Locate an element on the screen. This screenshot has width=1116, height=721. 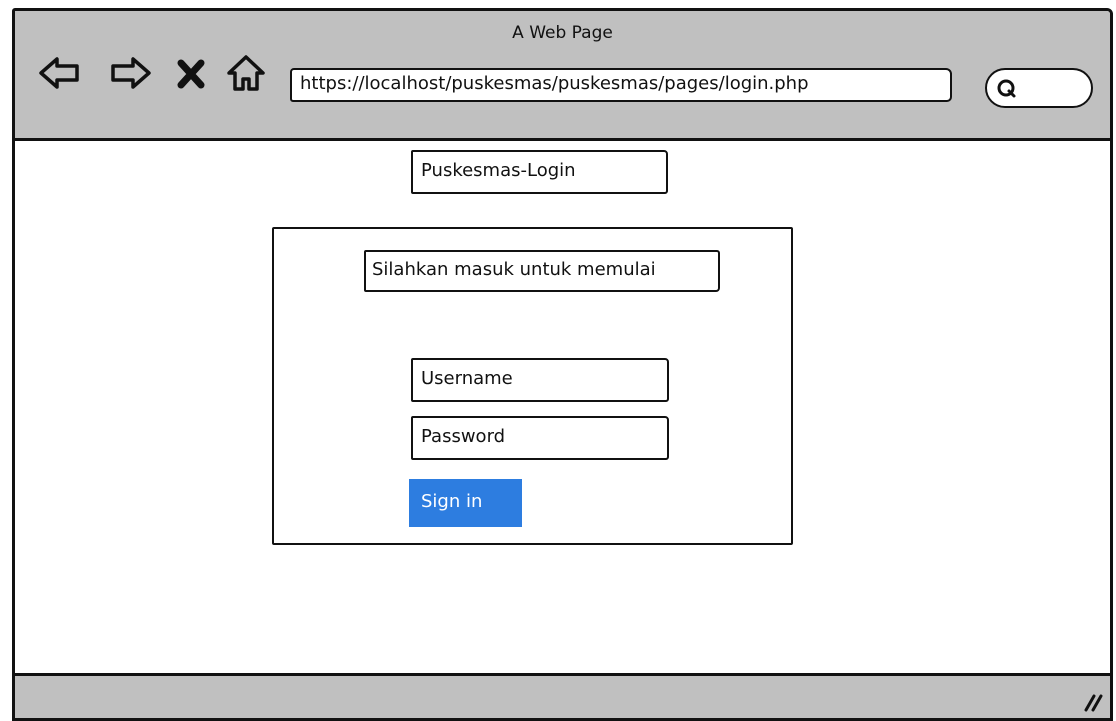
close-icon is located at coordinates (191, 73).